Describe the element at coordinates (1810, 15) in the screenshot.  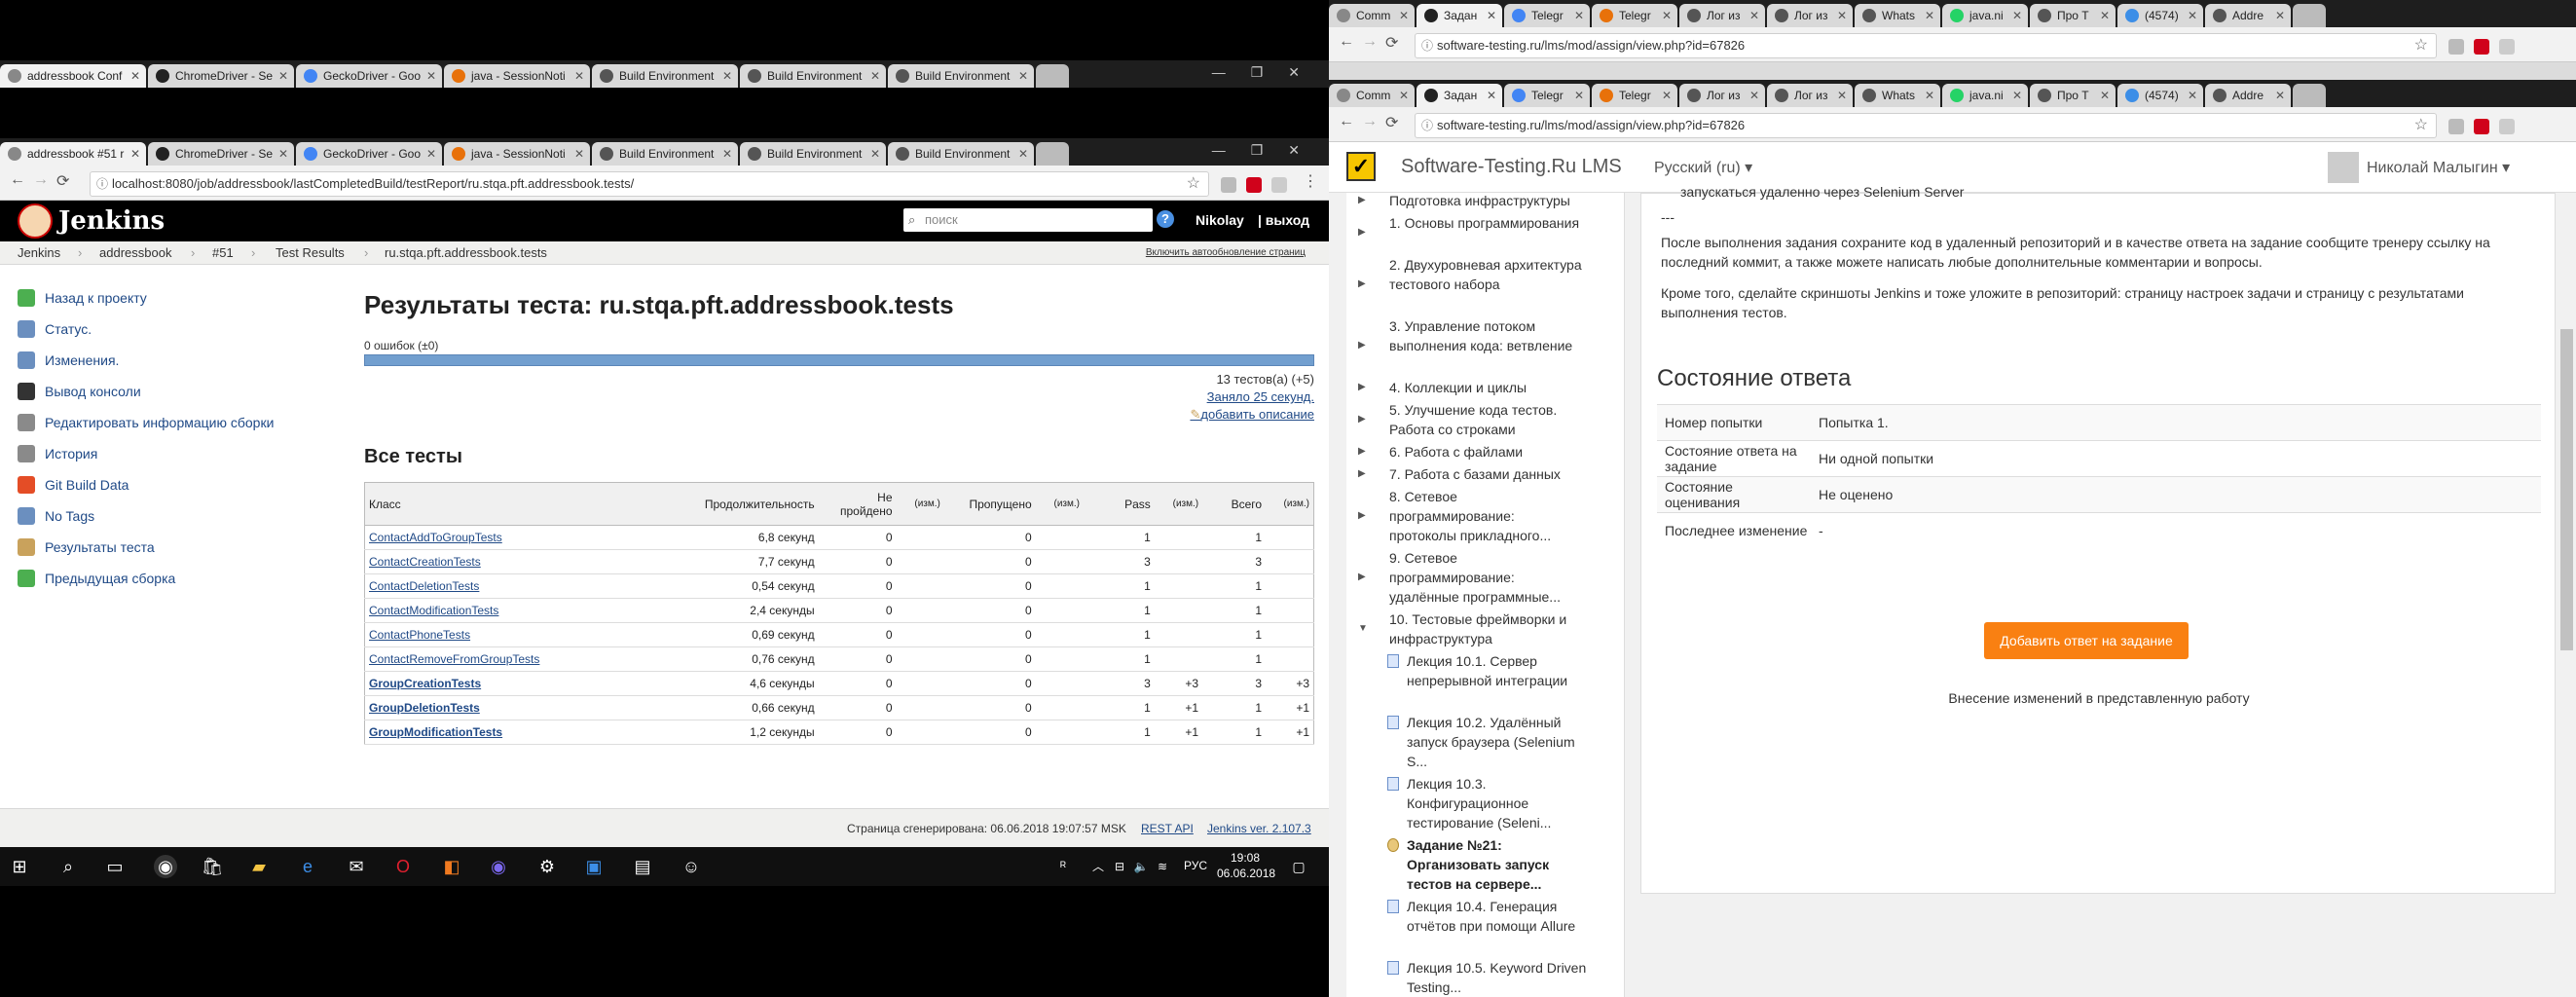
I see `browser-tab: Лог из ✕` at that location.